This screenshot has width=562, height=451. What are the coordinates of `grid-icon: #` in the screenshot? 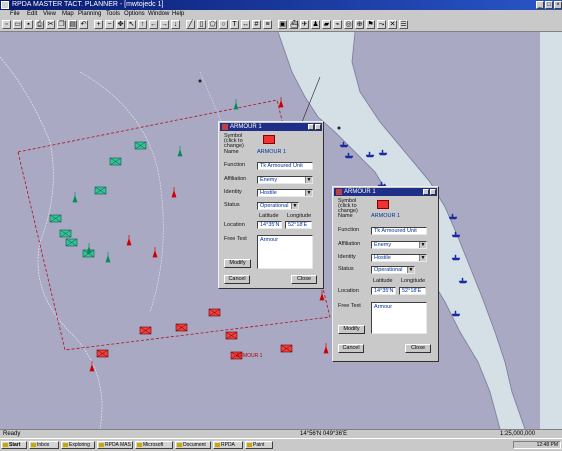 It's located at (256, 24).